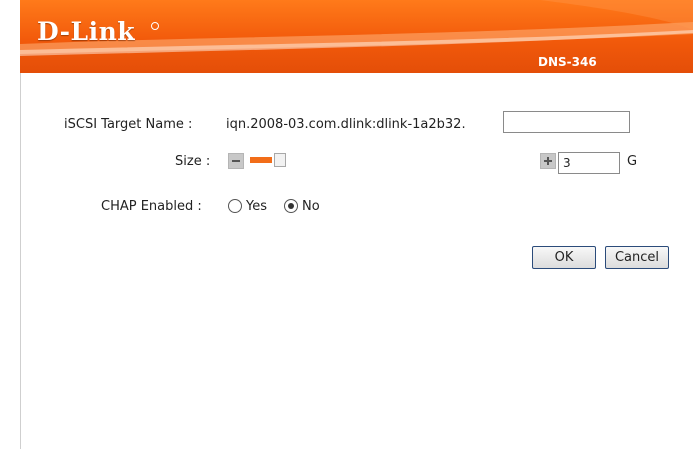 The height and width of the screenshot is (449, 693). I want to click on size-slider-handle, so click(280, 160).